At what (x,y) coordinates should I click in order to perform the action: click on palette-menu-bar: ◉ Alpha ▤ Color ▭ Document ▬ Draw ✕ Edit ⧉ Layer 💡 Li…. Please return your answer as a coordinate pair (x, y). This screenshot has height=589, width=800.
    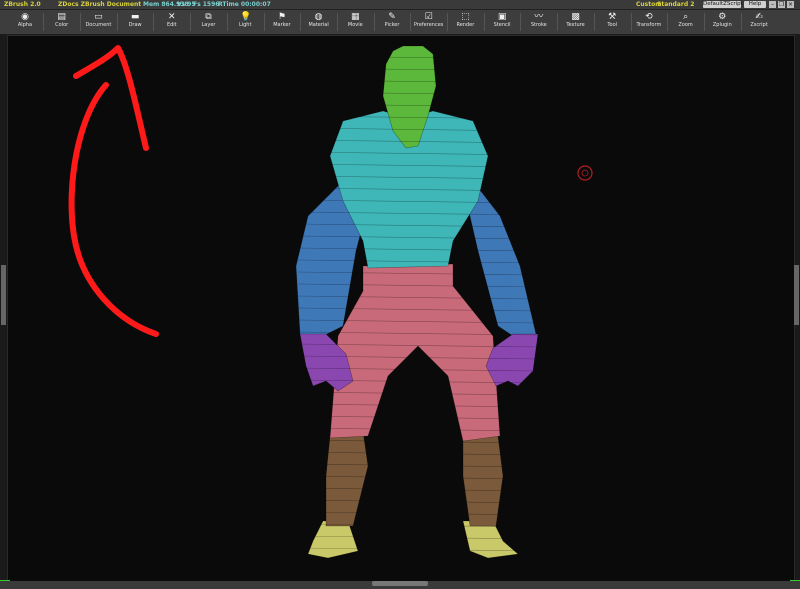
    Looking at the image, I should click on (400, 22).